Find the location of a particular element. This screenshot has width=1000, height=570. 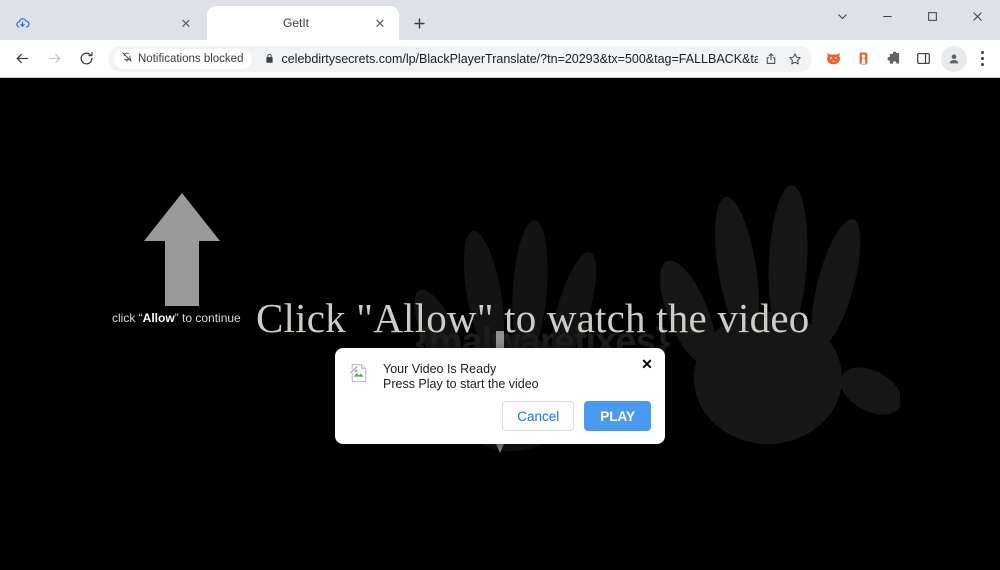

tab-title: GetIt is located at coordinates (295, 23).